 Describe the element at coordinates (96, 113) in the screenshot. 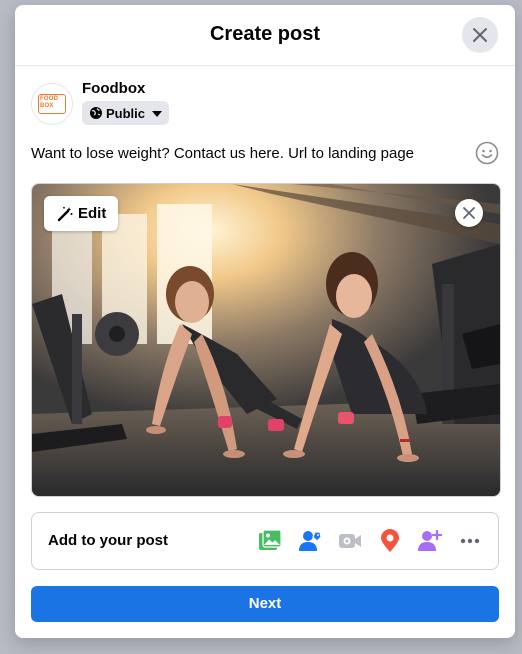

I see `globe-icon` at that location.